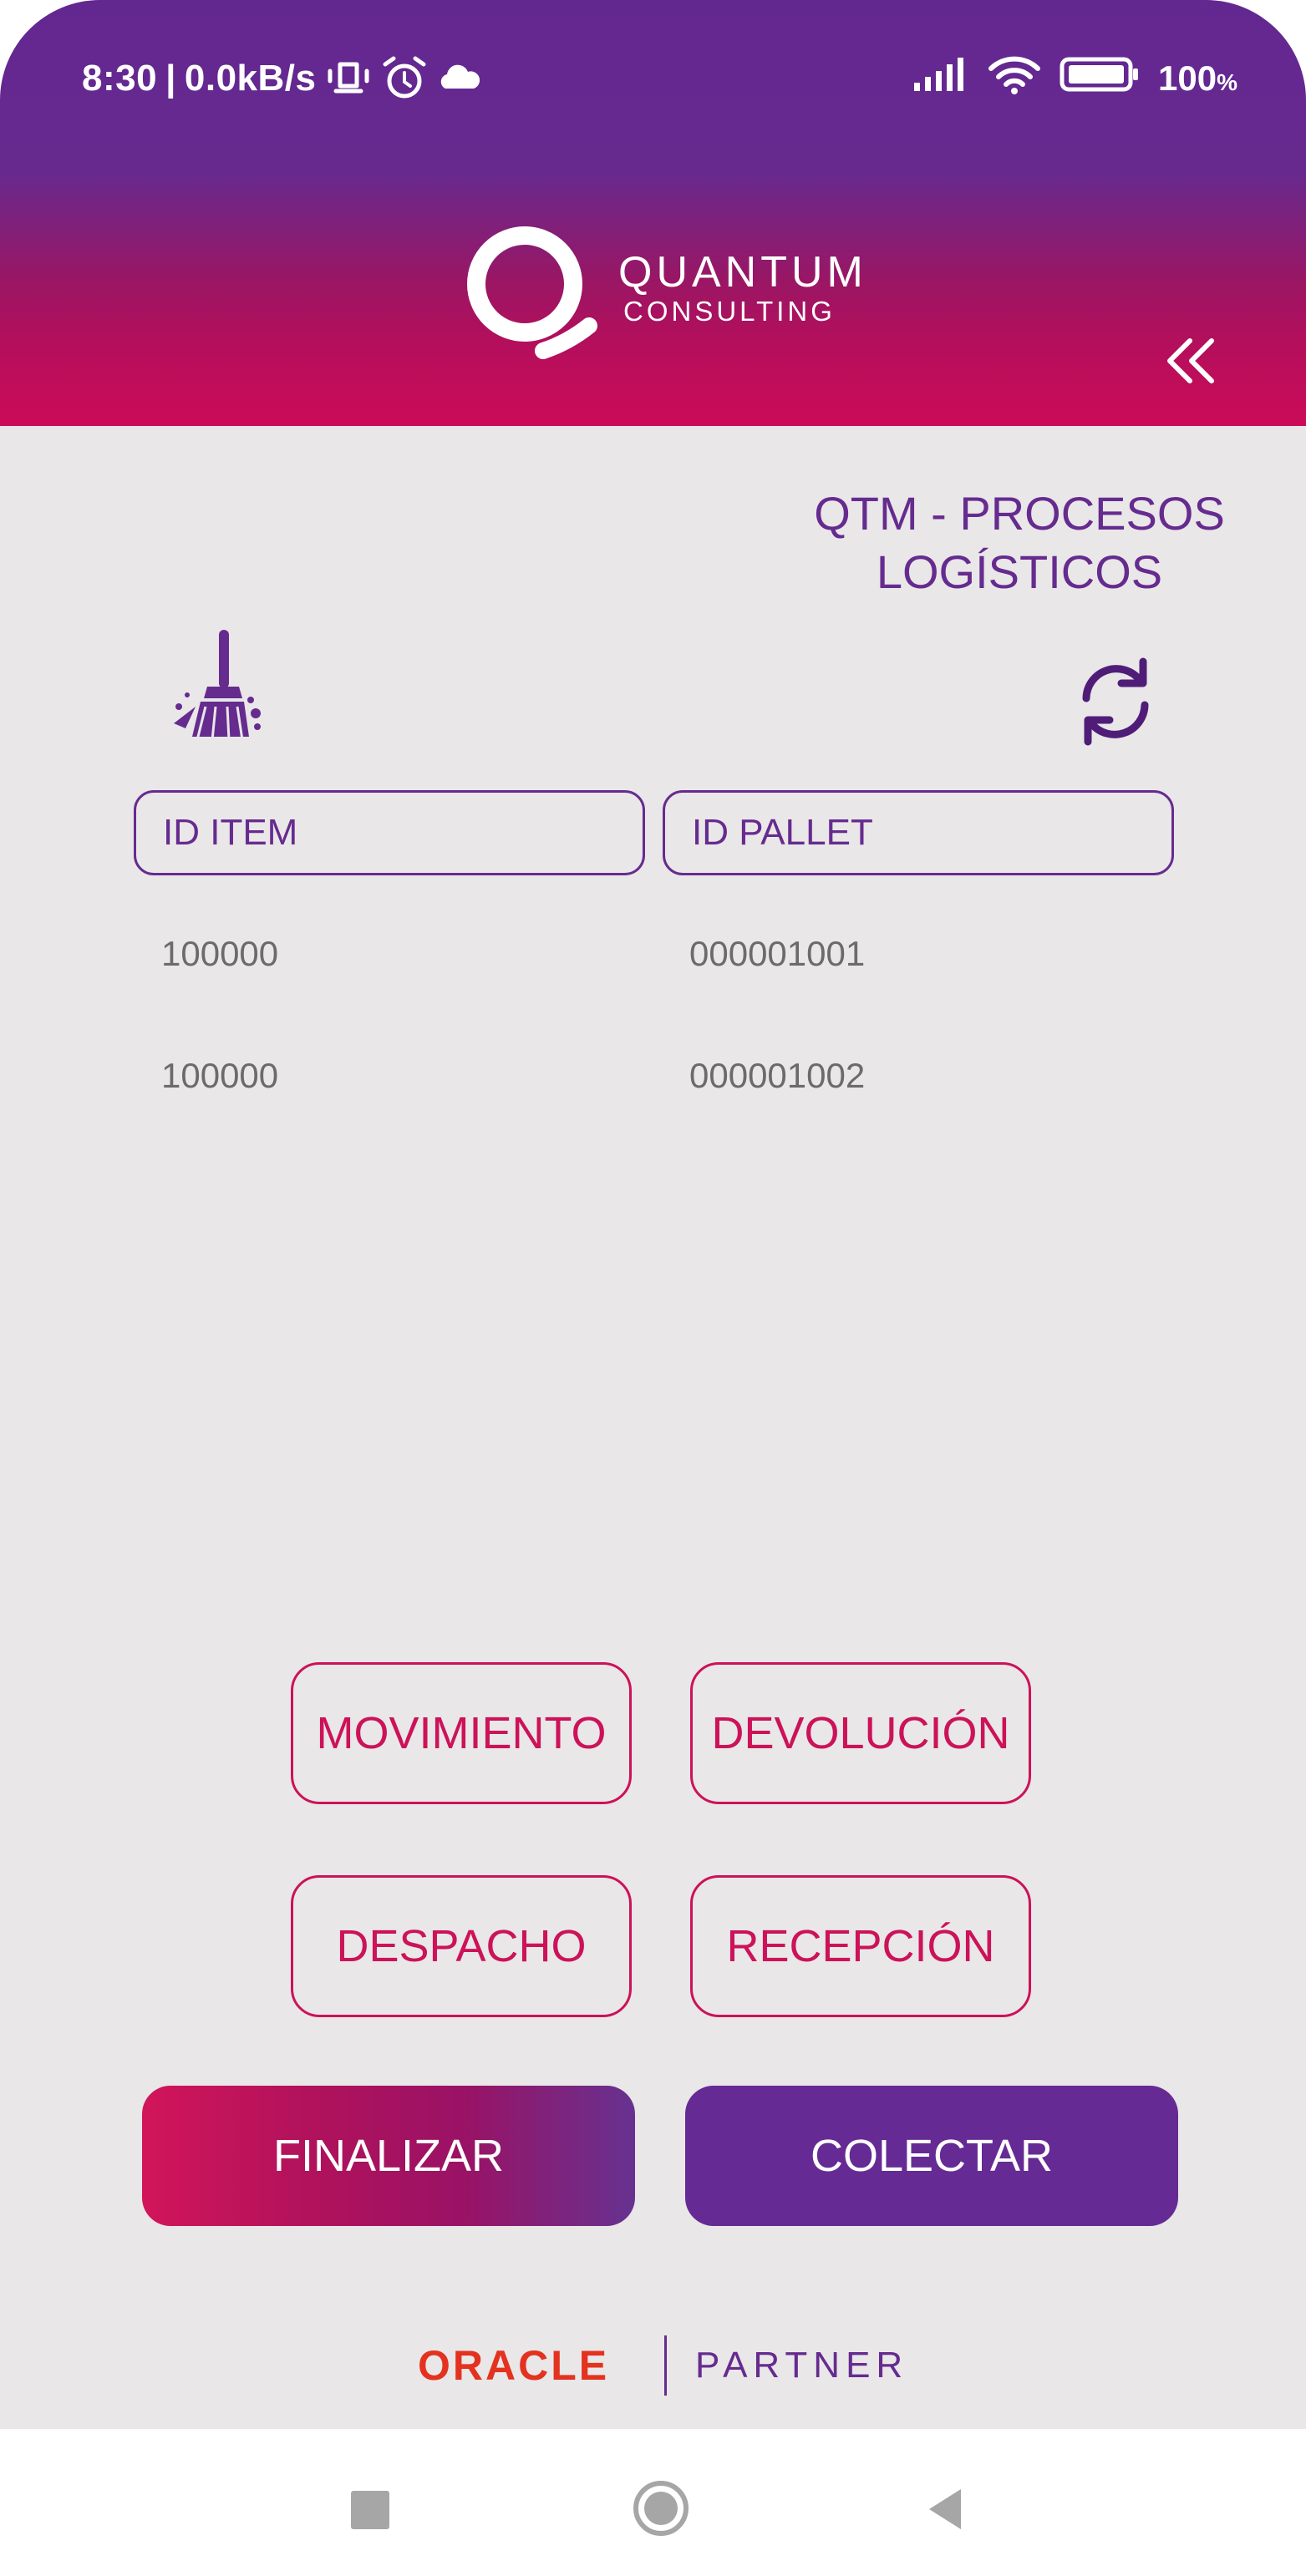  What do you see at coordinates (532, 292) in the screenshot?
I see `quantum-logo-mark` at bounding box center [532, 292].